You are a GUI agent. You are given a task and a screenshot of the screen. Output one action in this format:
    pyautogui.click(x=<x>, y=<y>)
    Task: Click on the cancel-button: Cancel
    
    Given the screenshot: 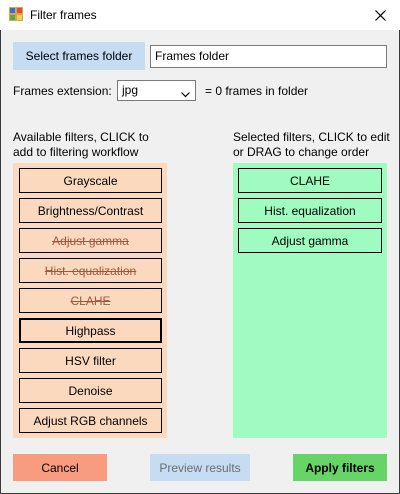 What is the action you would take?
    pyautogui.click(x=60, y=467)
    